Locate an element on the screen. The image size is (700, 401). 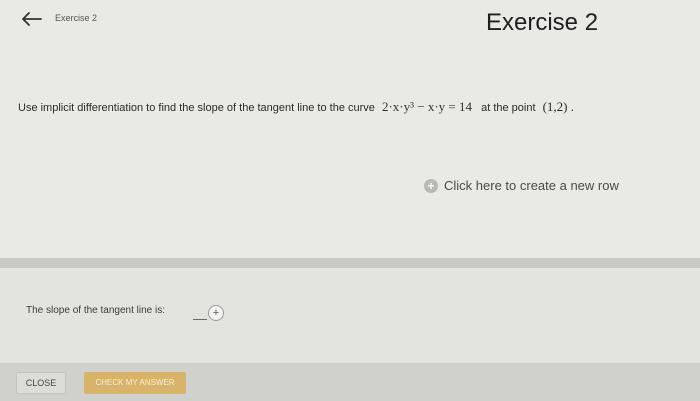
back-button is located at coordinates (31, 21).